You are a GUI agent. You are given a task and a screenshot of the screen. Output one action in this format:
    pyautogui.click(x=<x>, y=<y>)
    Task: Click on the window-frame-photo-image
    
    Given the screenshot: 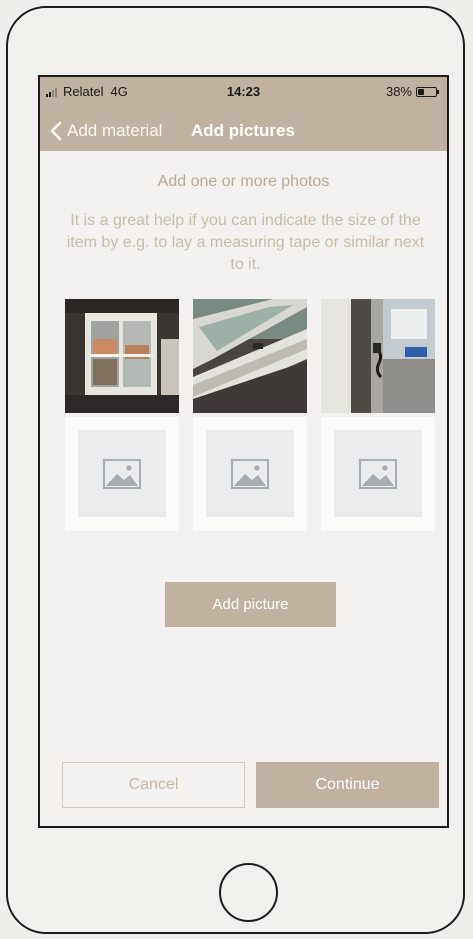 What is the action you would take?
    pyautogui.click(x=250, y=356)
    